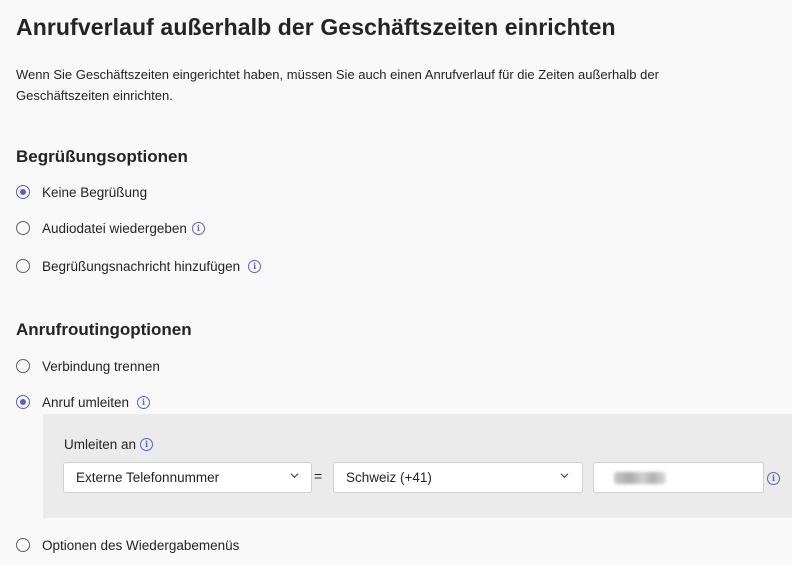 The image size is (792, 565). What do you see at coordinates (102, 156) in the screenshot?
I see `greeting-options-heading: Begrüßungsoptionen` at bounding box center [102, 156].